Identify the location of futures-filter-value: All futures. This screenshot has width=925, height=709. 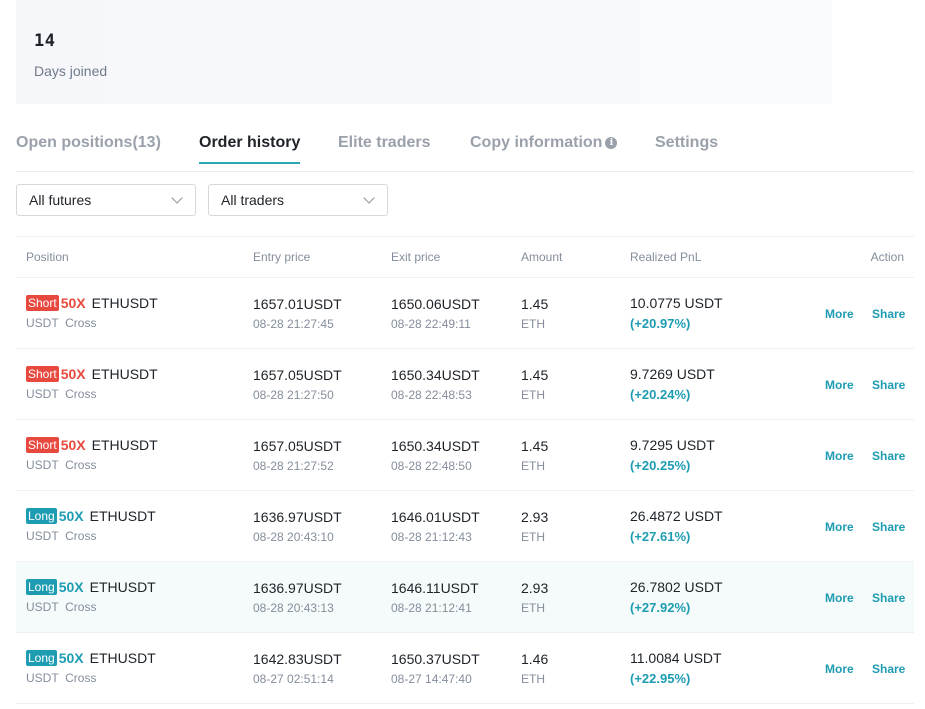
(60, 200).